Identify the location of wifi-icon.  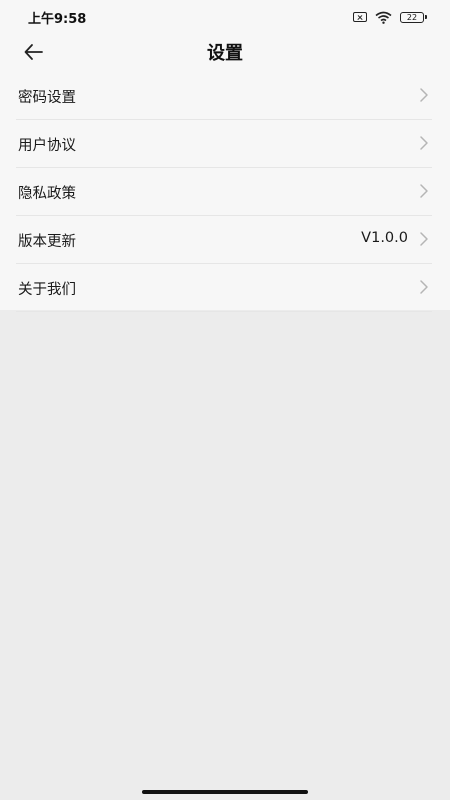
(383, 17).